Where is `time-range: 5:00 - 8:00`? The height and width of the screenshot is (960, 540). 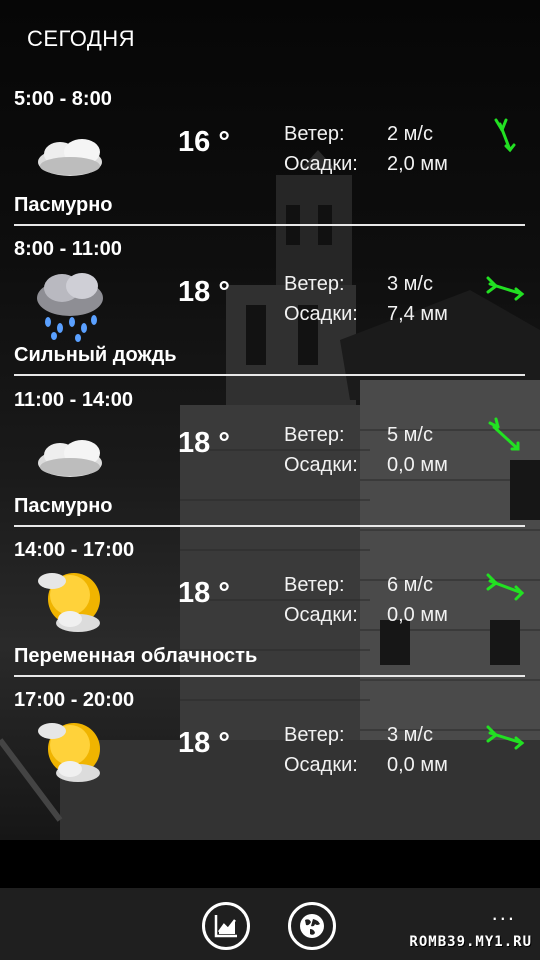 time-range: 5:00 - 8:00 is located at coordinates (63, 99).